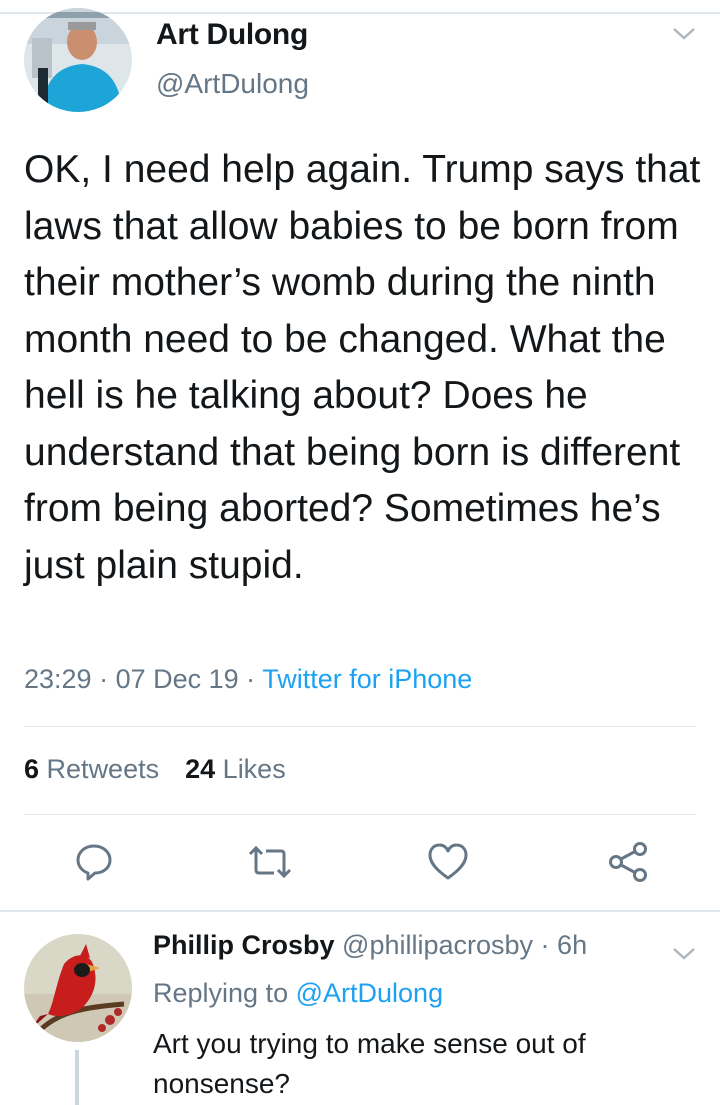 The height and width of the screenshot is (1105, 720). Describe the element at coordinates (244, 945) in the screenshot. I see `reply-author-name: Phillip Crosby` at that location.